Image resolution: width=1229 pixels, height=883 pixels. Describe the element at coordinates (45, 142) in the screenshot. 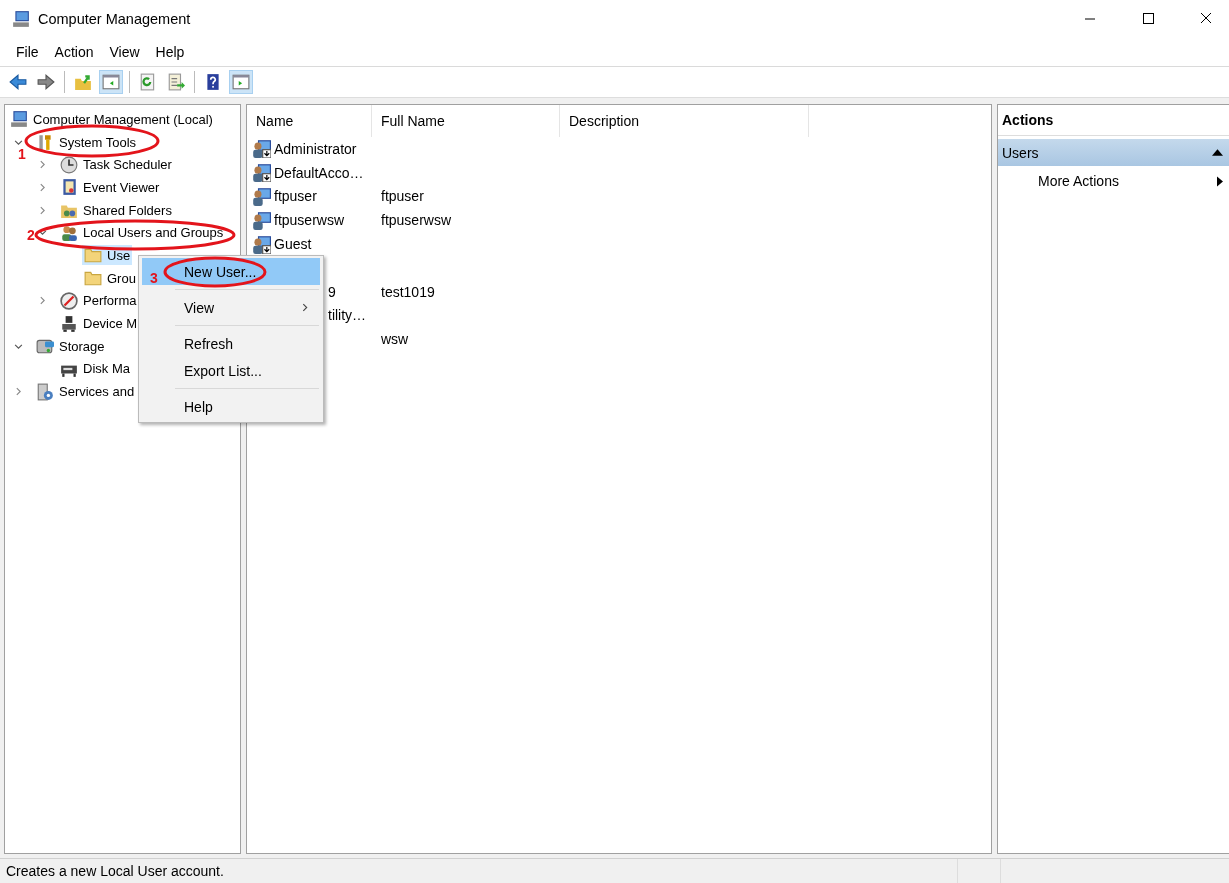

I see `tools-icon` at that location.